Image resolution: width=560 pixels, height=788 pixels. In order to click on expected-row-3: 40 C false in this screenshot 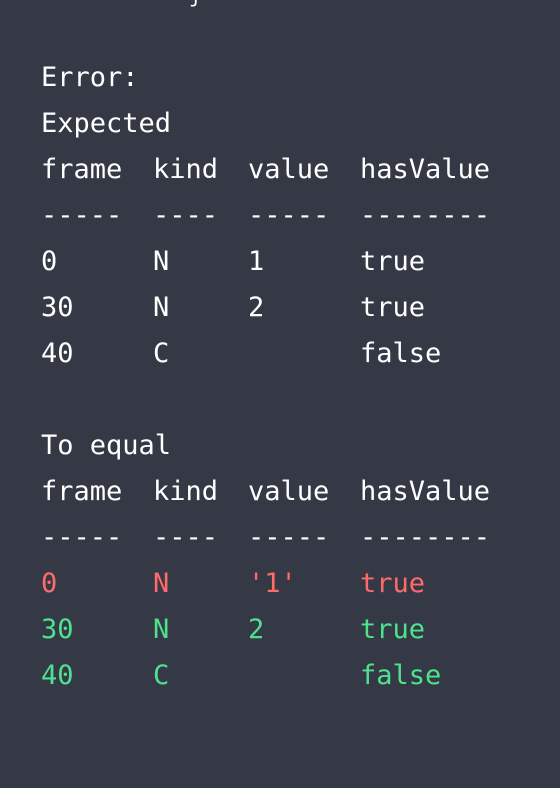, I will do `click(291, 354)`.